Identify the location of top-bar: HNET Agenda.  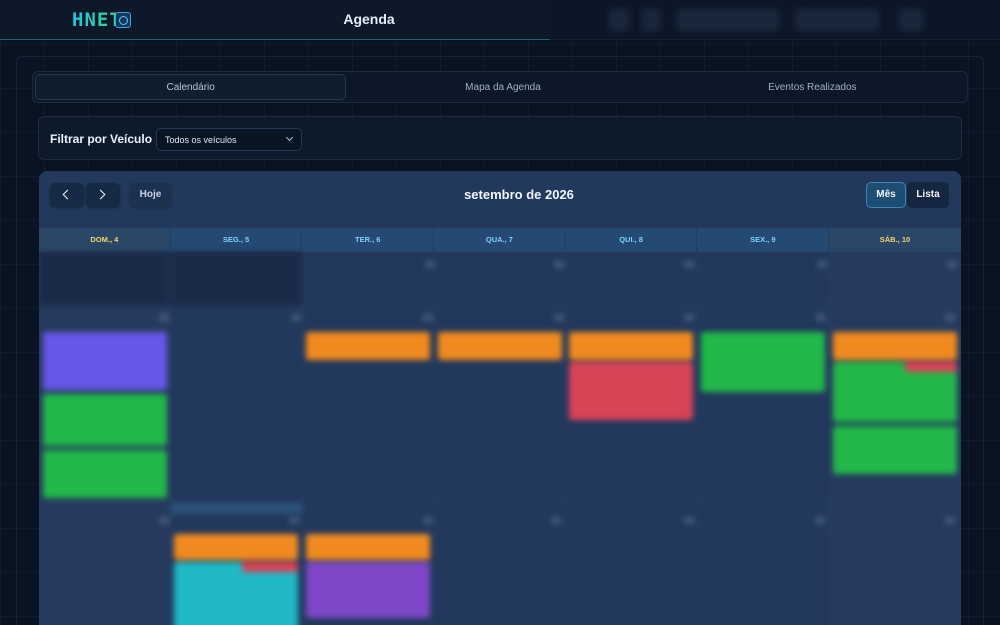
(500, 20).